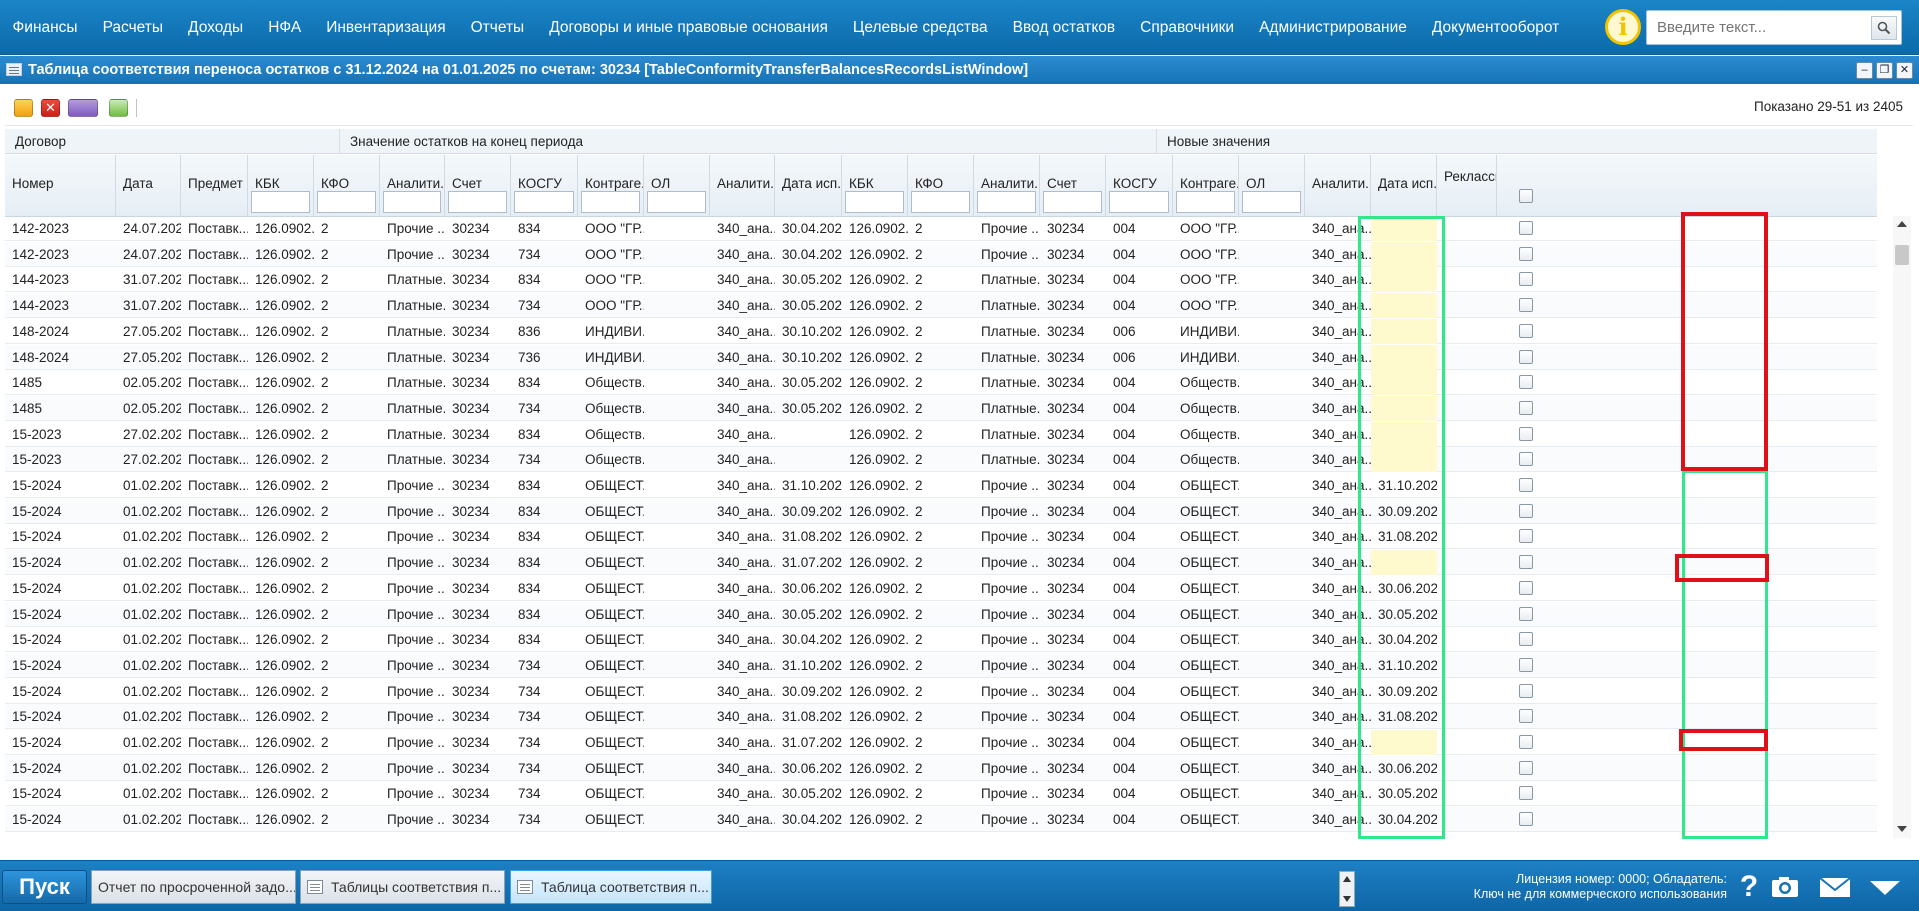 The image size is (1919, 911). Describe the element at coordinates (23, 108) in the screenshot. I see `edit-pencil-icon` at that location.